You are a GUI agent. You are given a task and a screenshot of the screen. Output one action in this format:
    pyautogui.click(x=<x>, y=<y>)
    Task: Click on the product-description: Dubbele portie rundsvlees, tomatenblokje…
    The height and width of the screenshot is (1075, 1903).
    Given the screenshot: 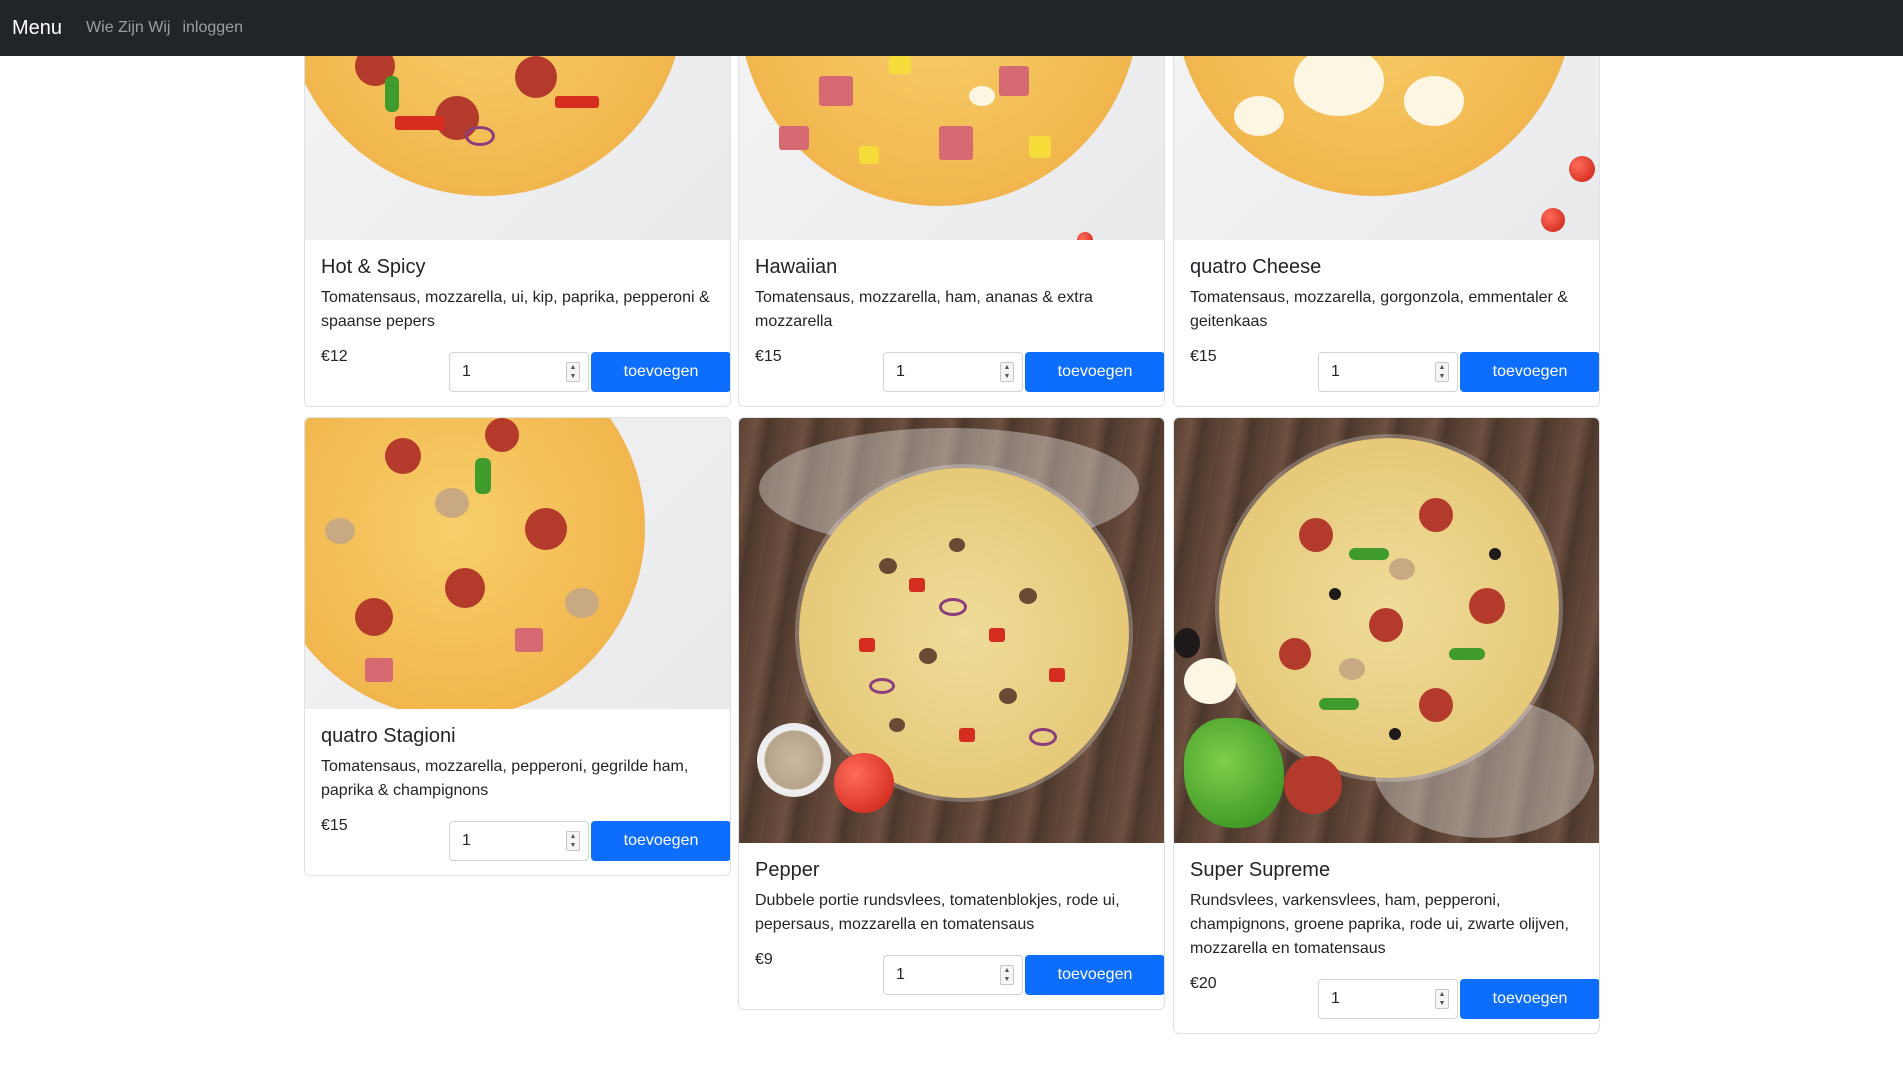 What is the action you would take?
    pyautogui.click(x=937, y=912)
    